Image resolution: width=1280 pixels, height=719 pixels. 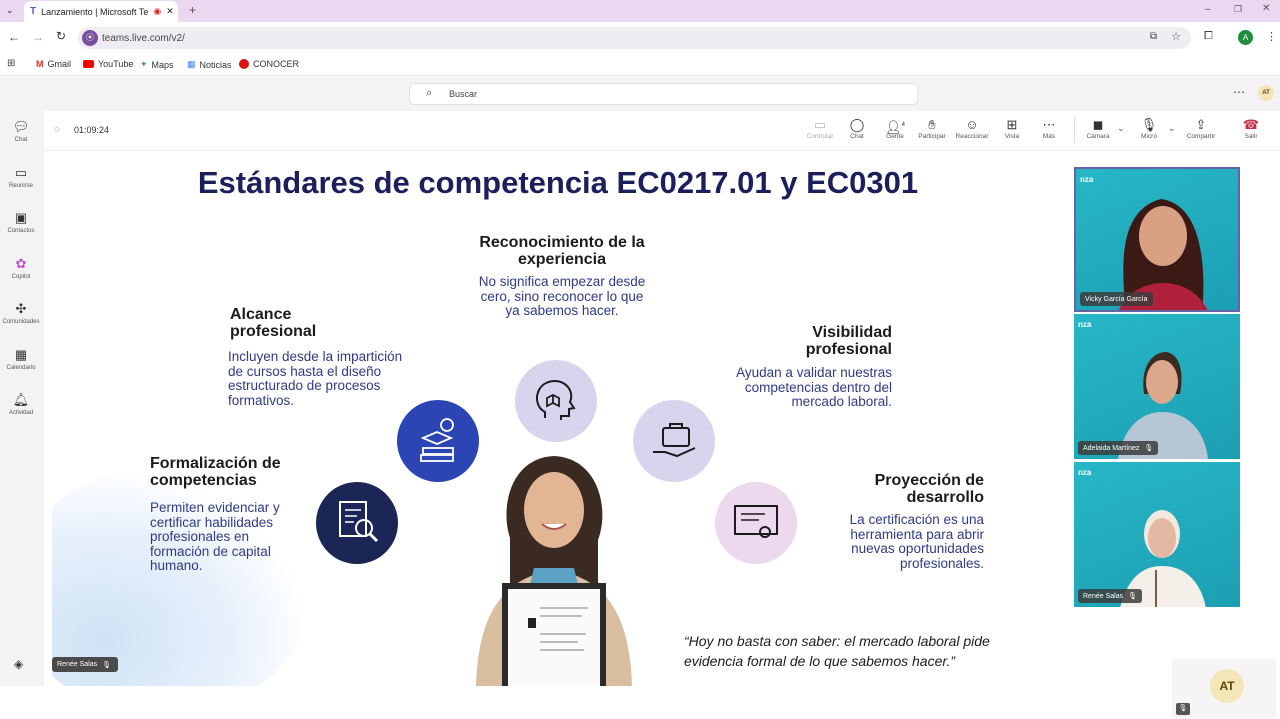 I want to click on close-tab-icon: ✕, so click(x=170, y=11).